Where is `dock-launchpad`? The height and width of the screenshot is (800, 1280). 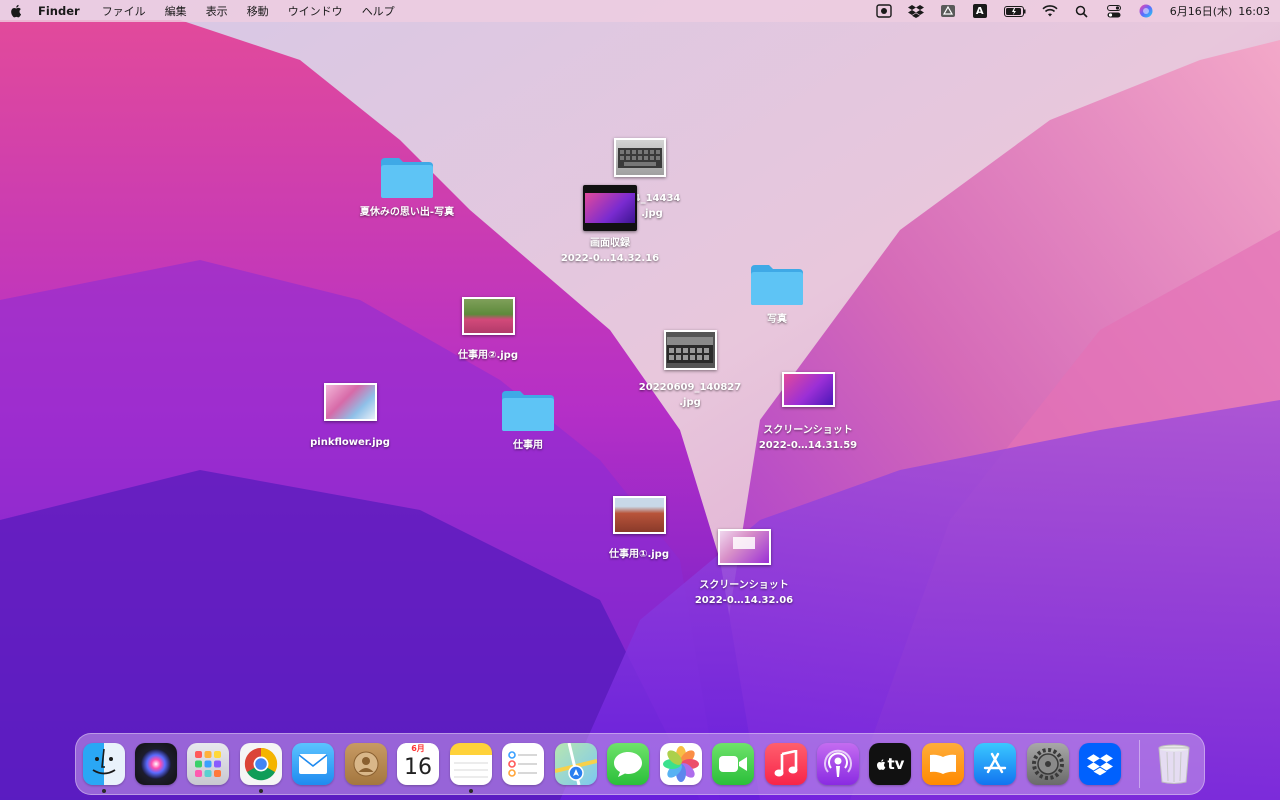
dock-launchpad is located at coordinates (208, 764).